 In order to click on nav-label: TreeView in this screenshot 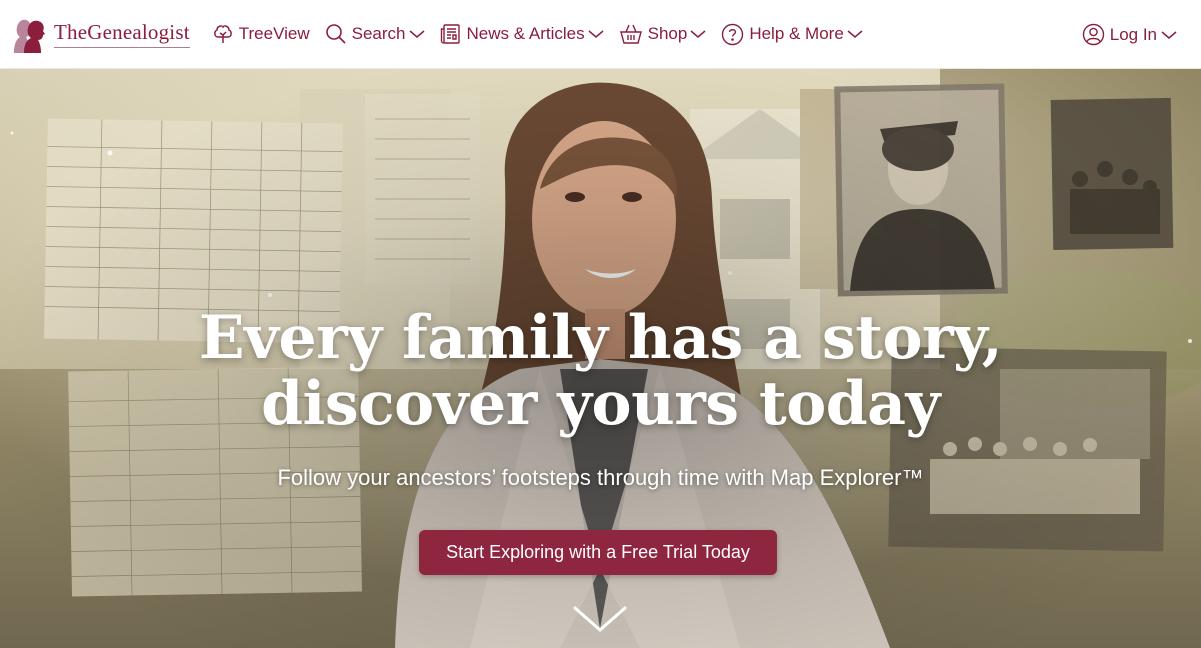, I will do `click(274, 33)`.